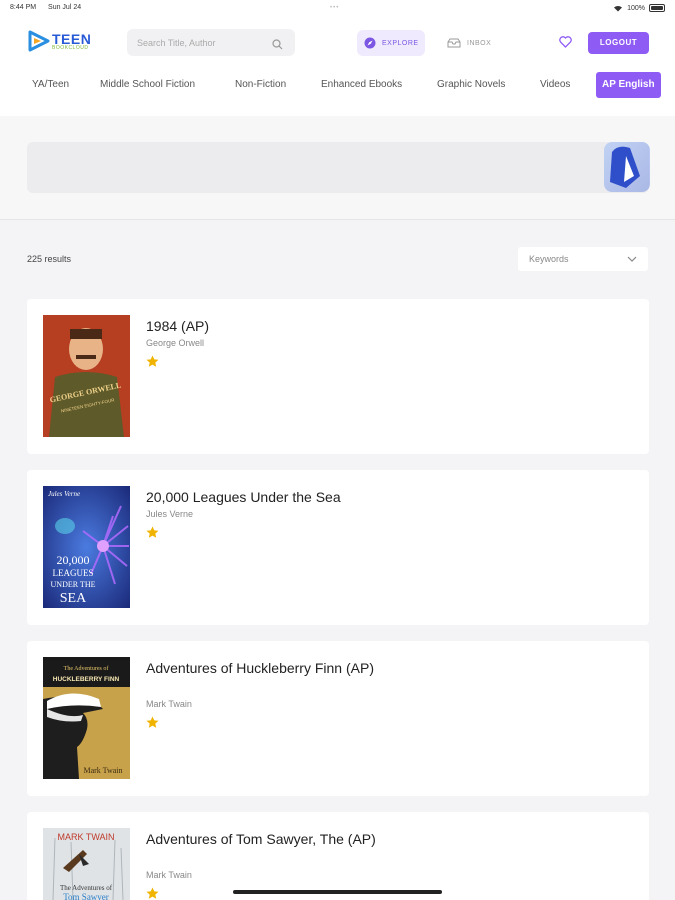 The image size is (675, 900). I want to click on tab-ap-english: AP English, so click(628, 85).